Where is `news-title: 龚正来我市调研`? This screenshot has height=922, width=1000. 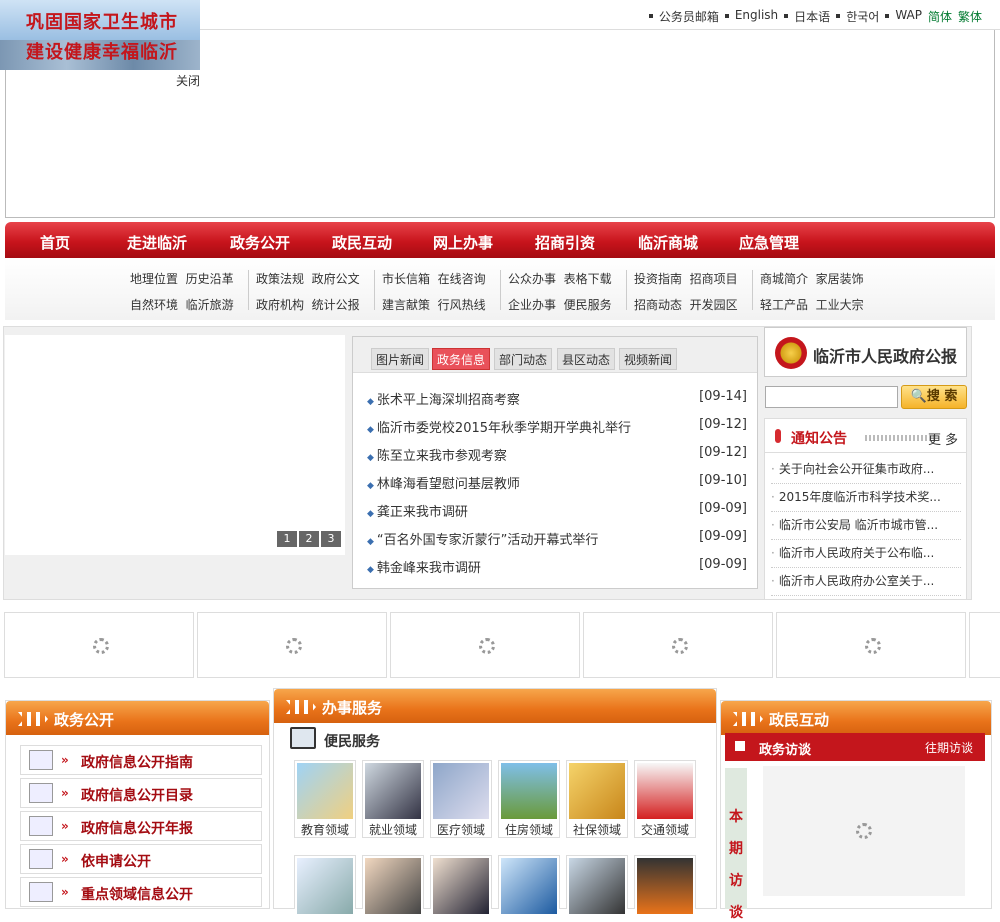 news-title: 龚正来我市调研 is located at coordinates (422, 512).